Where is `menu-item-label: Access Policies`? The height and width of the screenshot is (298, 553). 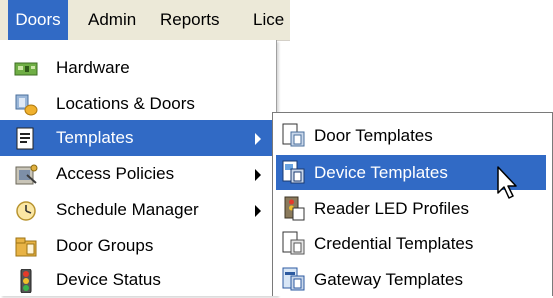 menu-item-label: Access Policies is located at coordinates (115, 173).